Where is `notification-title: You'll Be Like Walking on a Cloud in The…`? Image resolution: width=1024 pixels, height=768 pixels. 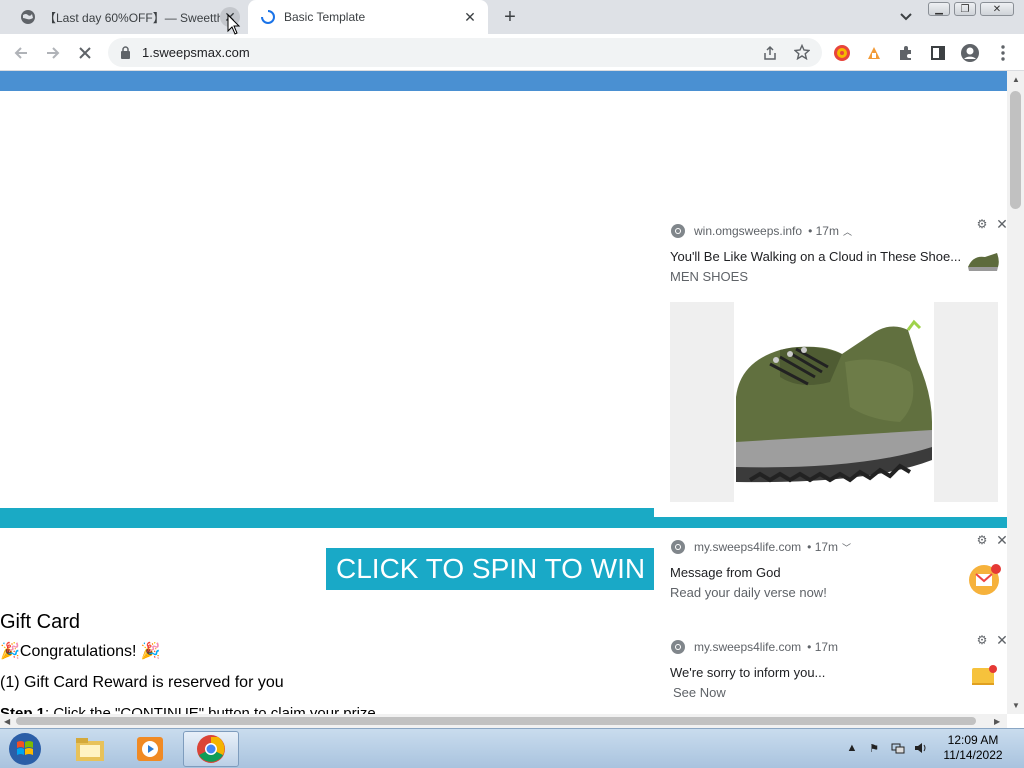
notification-title: You'll Be Like Walking on a Cloud in The… is located at coordinates (816, 256).